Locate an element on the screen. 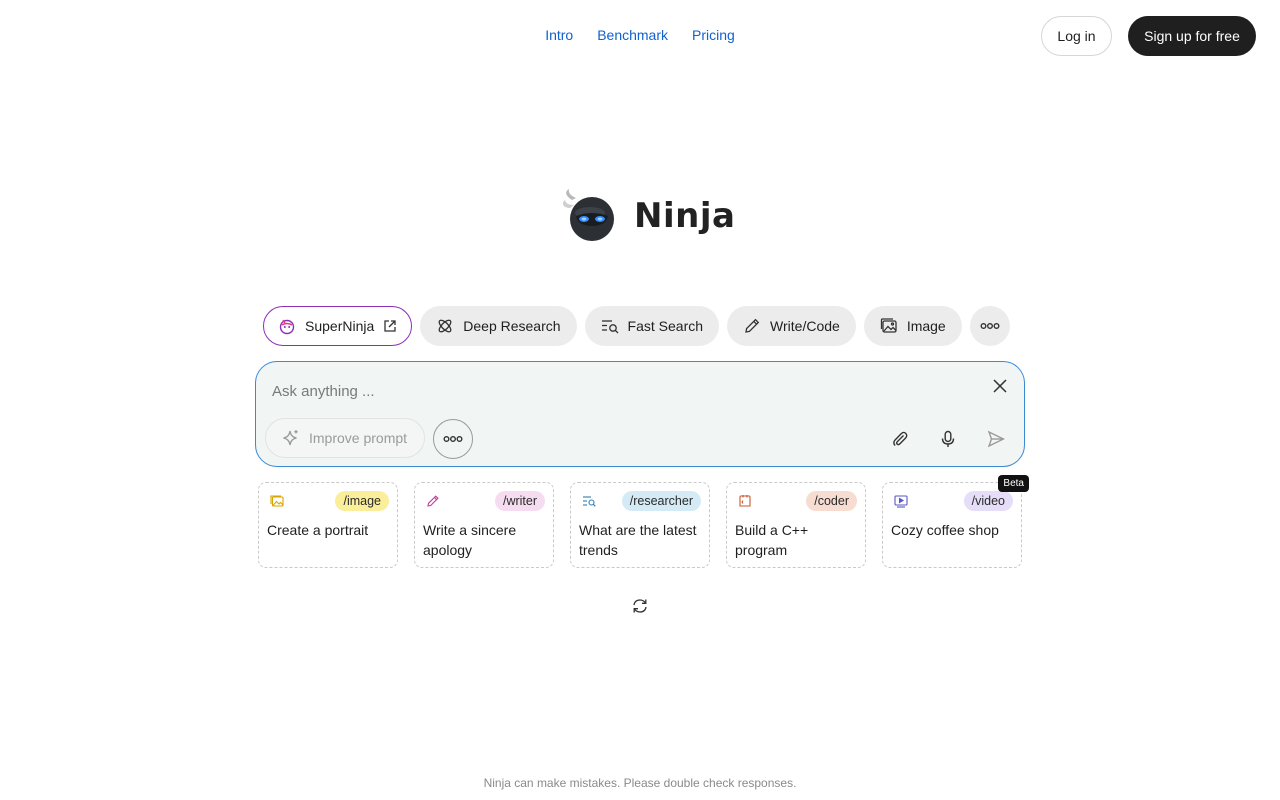 The width and height of the screenshot is (1280, 800). card-tag: /image is located at coordinates (362, 501).